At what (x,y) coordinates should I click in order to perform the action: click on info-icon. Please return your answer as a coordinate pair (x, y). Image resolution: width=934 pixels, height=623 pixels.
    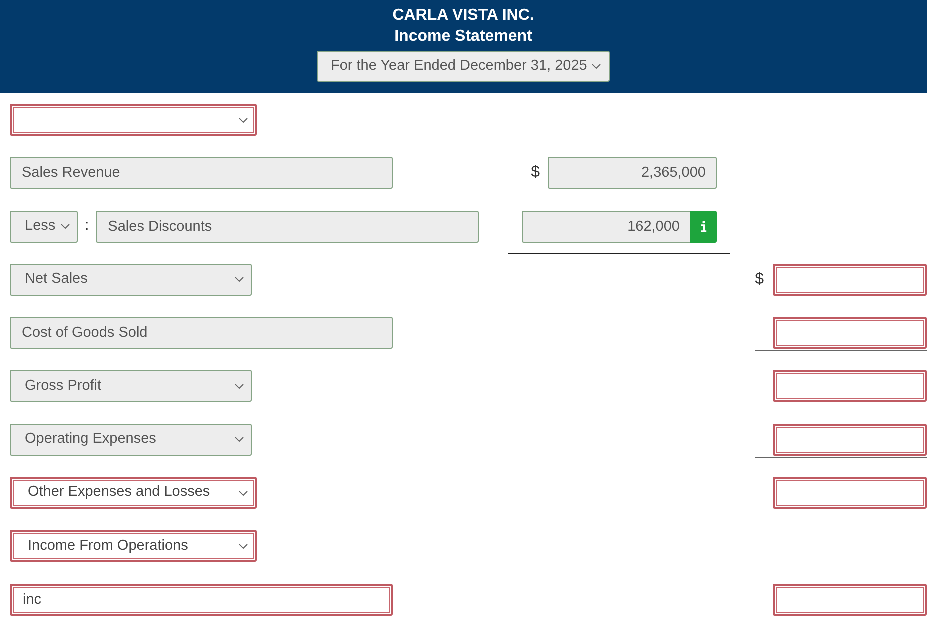
    Looking at the image, I should click on (703, 226).